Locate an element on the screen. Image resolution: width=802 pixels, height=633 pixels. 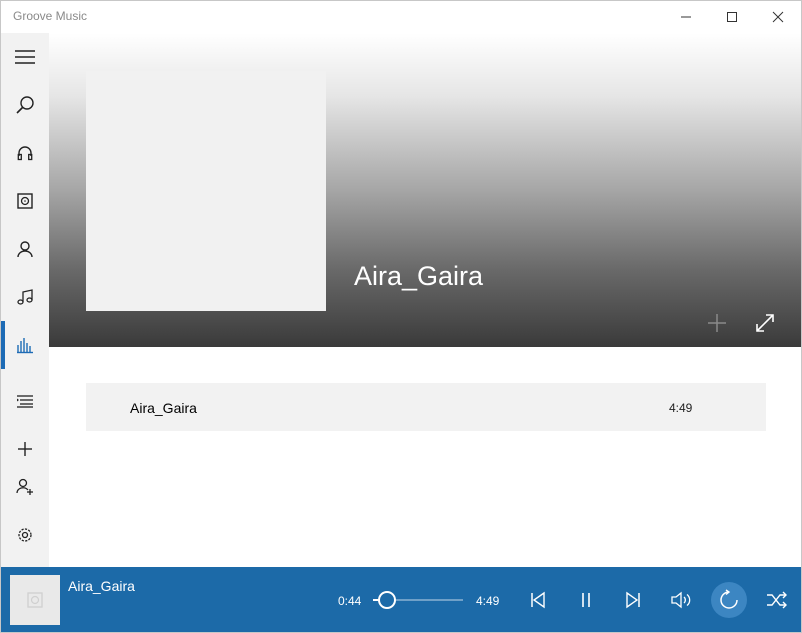
player-track-title: Aira_Gaira is located at coordinates (101, 586).